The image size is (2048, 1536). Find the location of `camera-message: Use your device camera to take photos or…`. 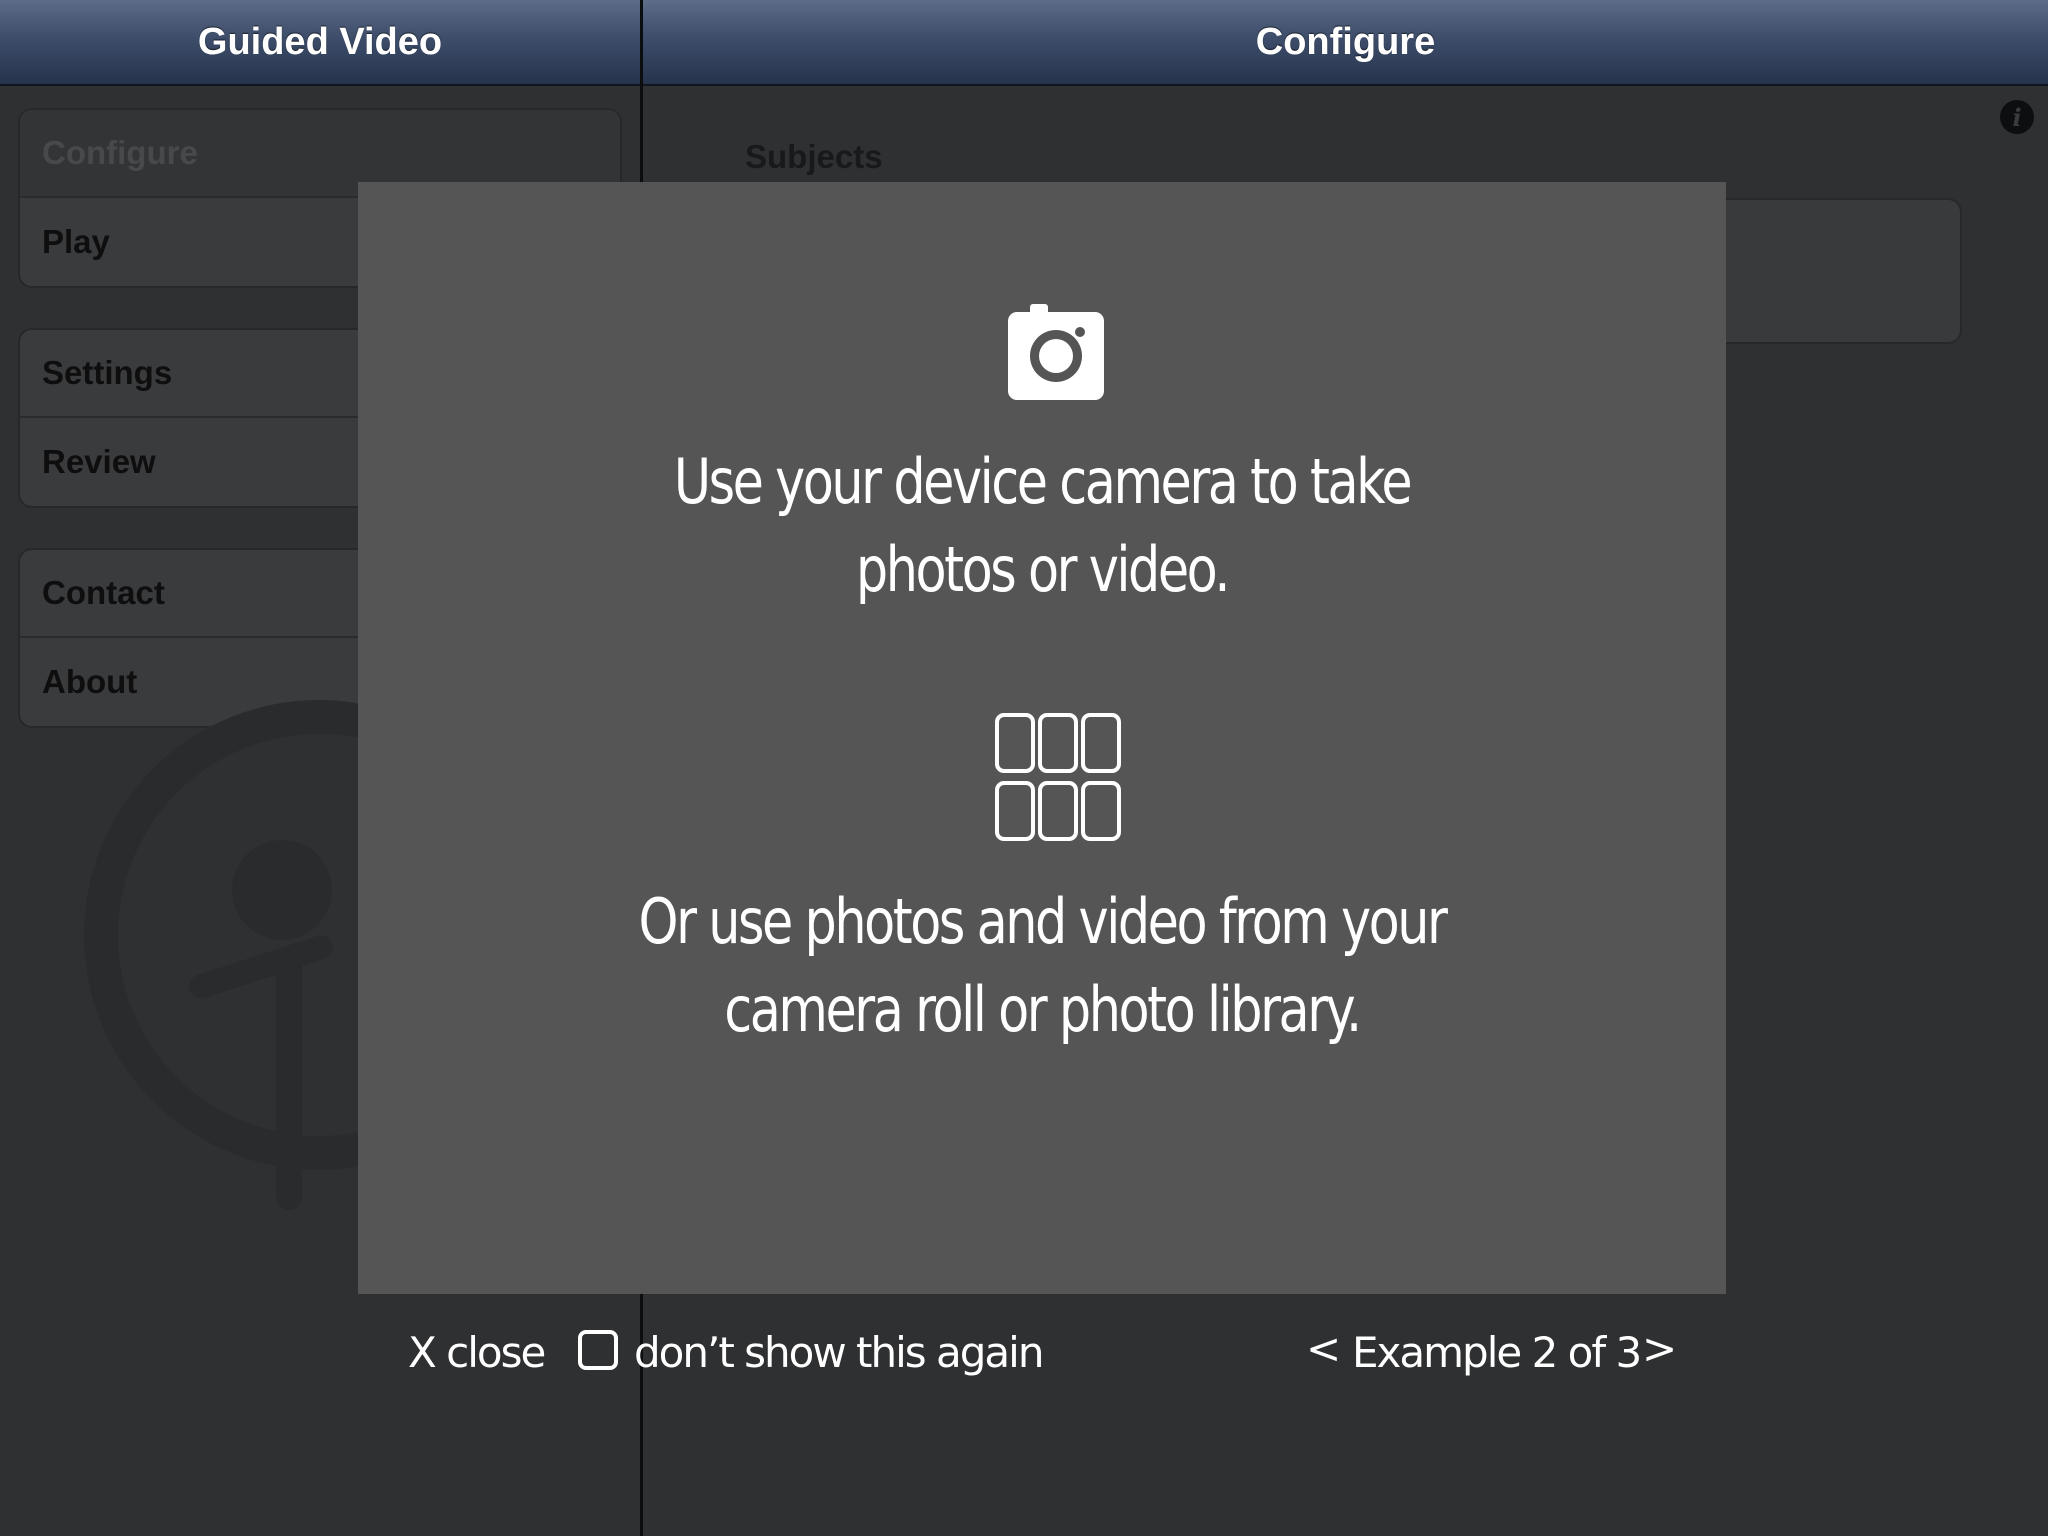

camera-message: Use your device camera to take photos or… is located at coordinates (1042, 526).